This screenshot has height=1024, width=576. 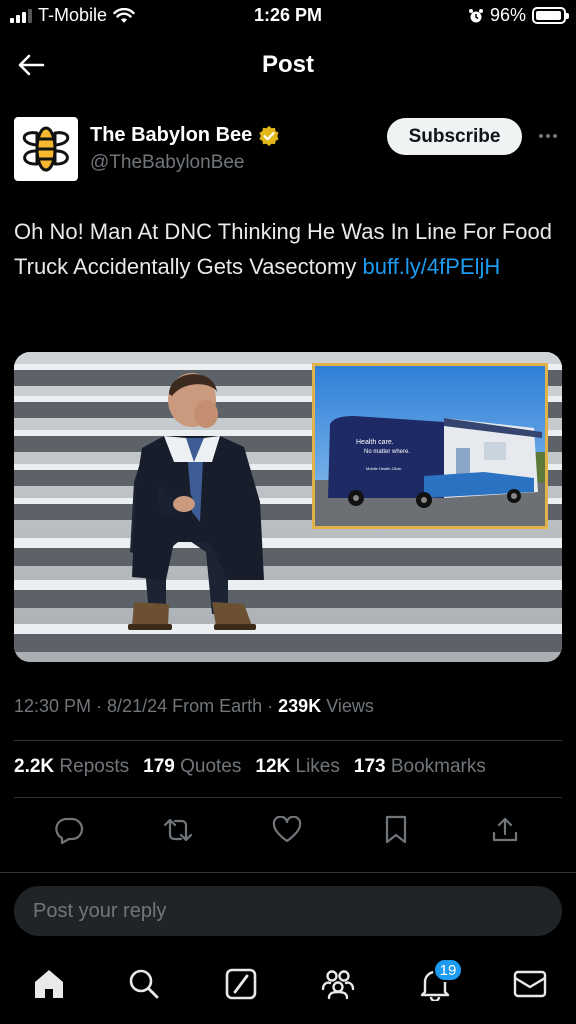 I want to click on bookmark-icon, so click(x=396, y=829).